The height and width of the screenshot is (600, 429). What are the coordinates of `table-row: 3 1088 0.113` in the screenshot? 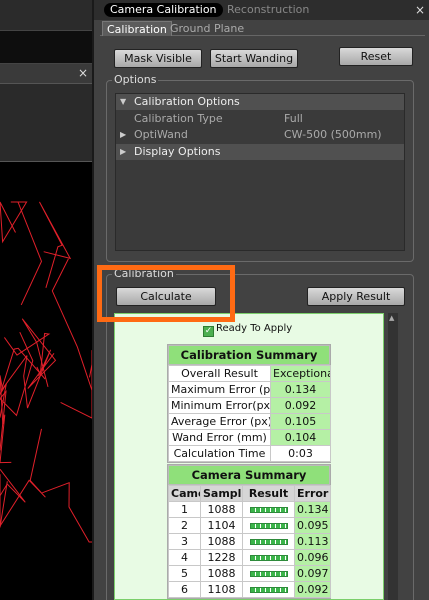 It's located at (249, 541).